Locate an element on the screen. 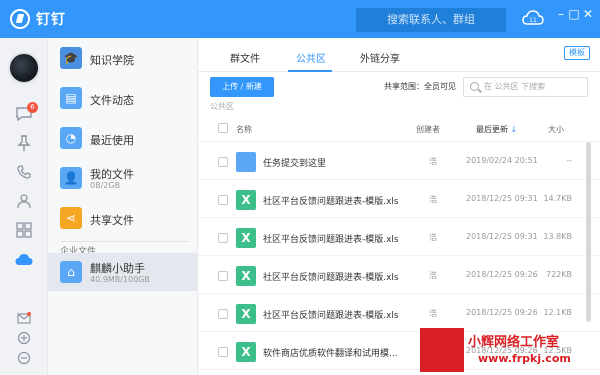  cloud-icon: 11 is located at coordinates (533, 19).